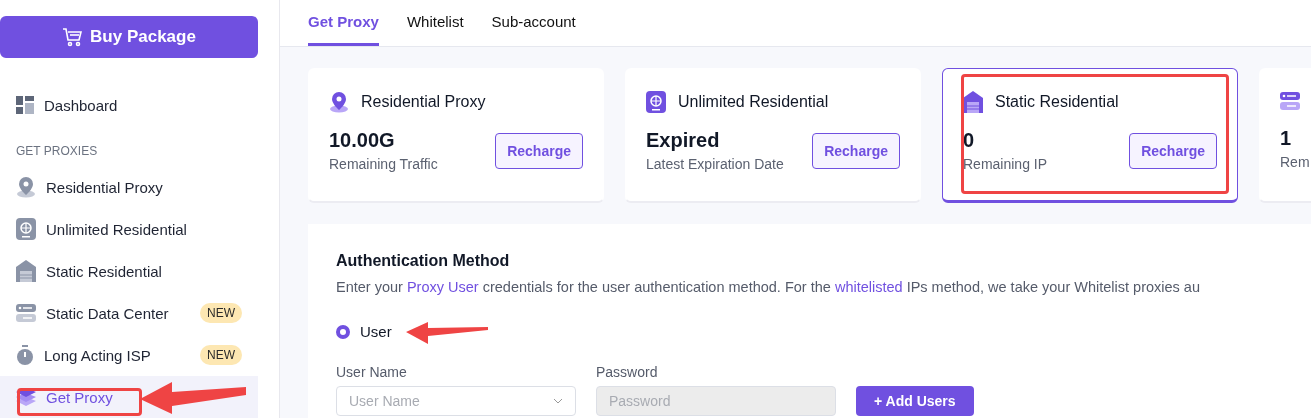 The image size is (1311, 418). I want to click on add-users-button: + Add Users, so click(915, 401).